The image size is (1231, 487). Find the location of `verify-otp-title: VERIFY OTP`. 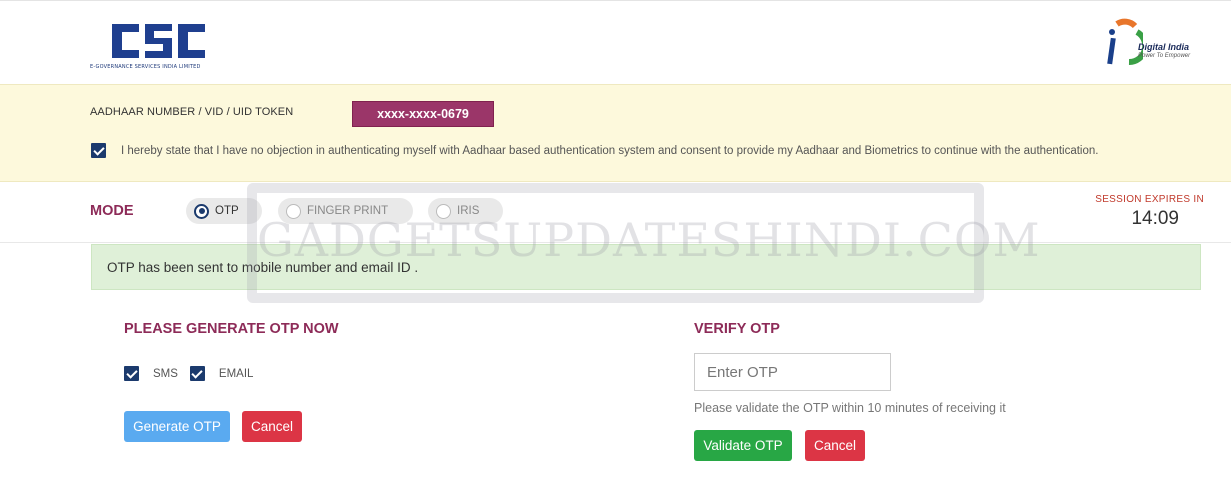

verify-otp-title: VERIFY OTP is located at coordinates (737, 329).